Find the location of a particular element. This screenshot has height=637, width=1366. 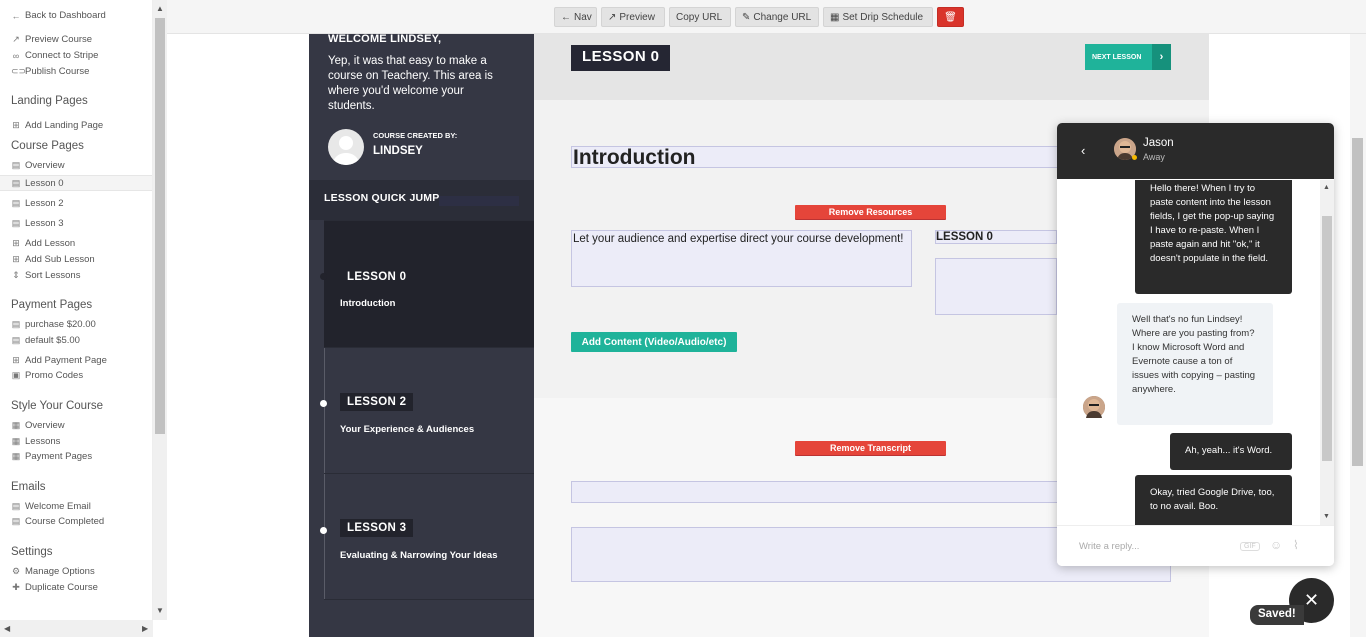

link-label: Publish Course is located at coordinates (57, 71).